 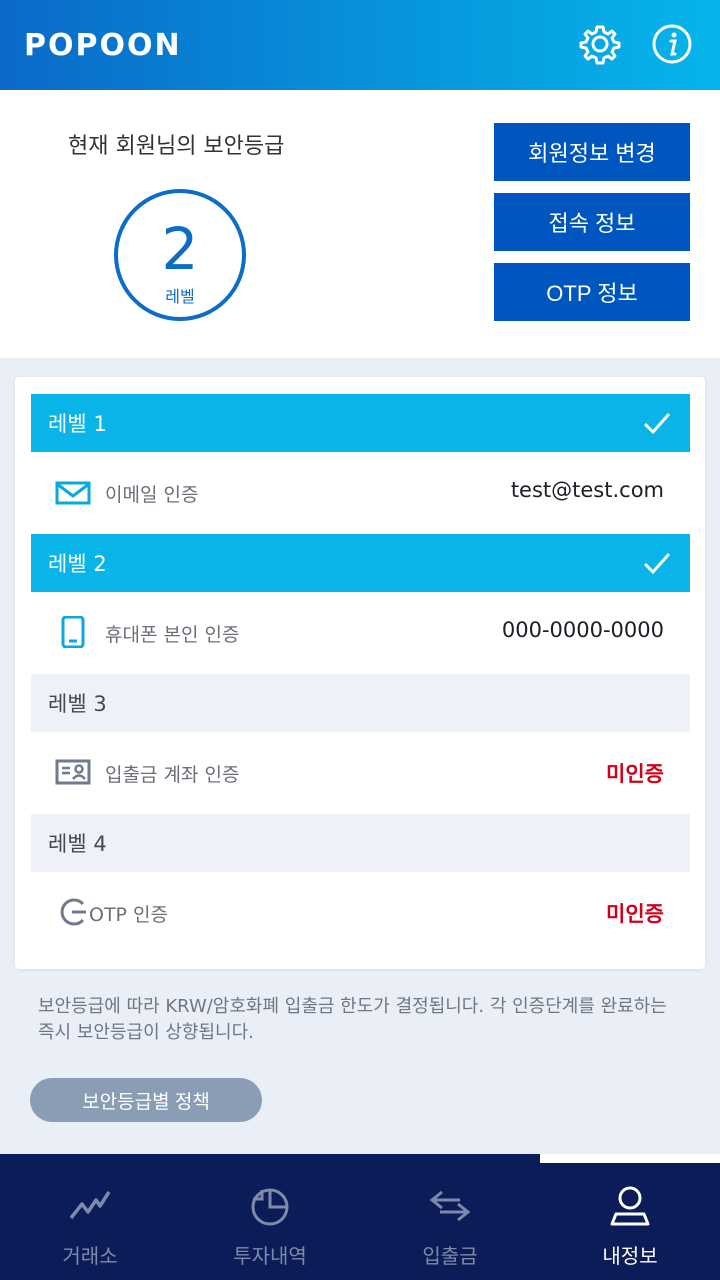 I want to click on security-level-number: 2, so click(x=180, y=249).